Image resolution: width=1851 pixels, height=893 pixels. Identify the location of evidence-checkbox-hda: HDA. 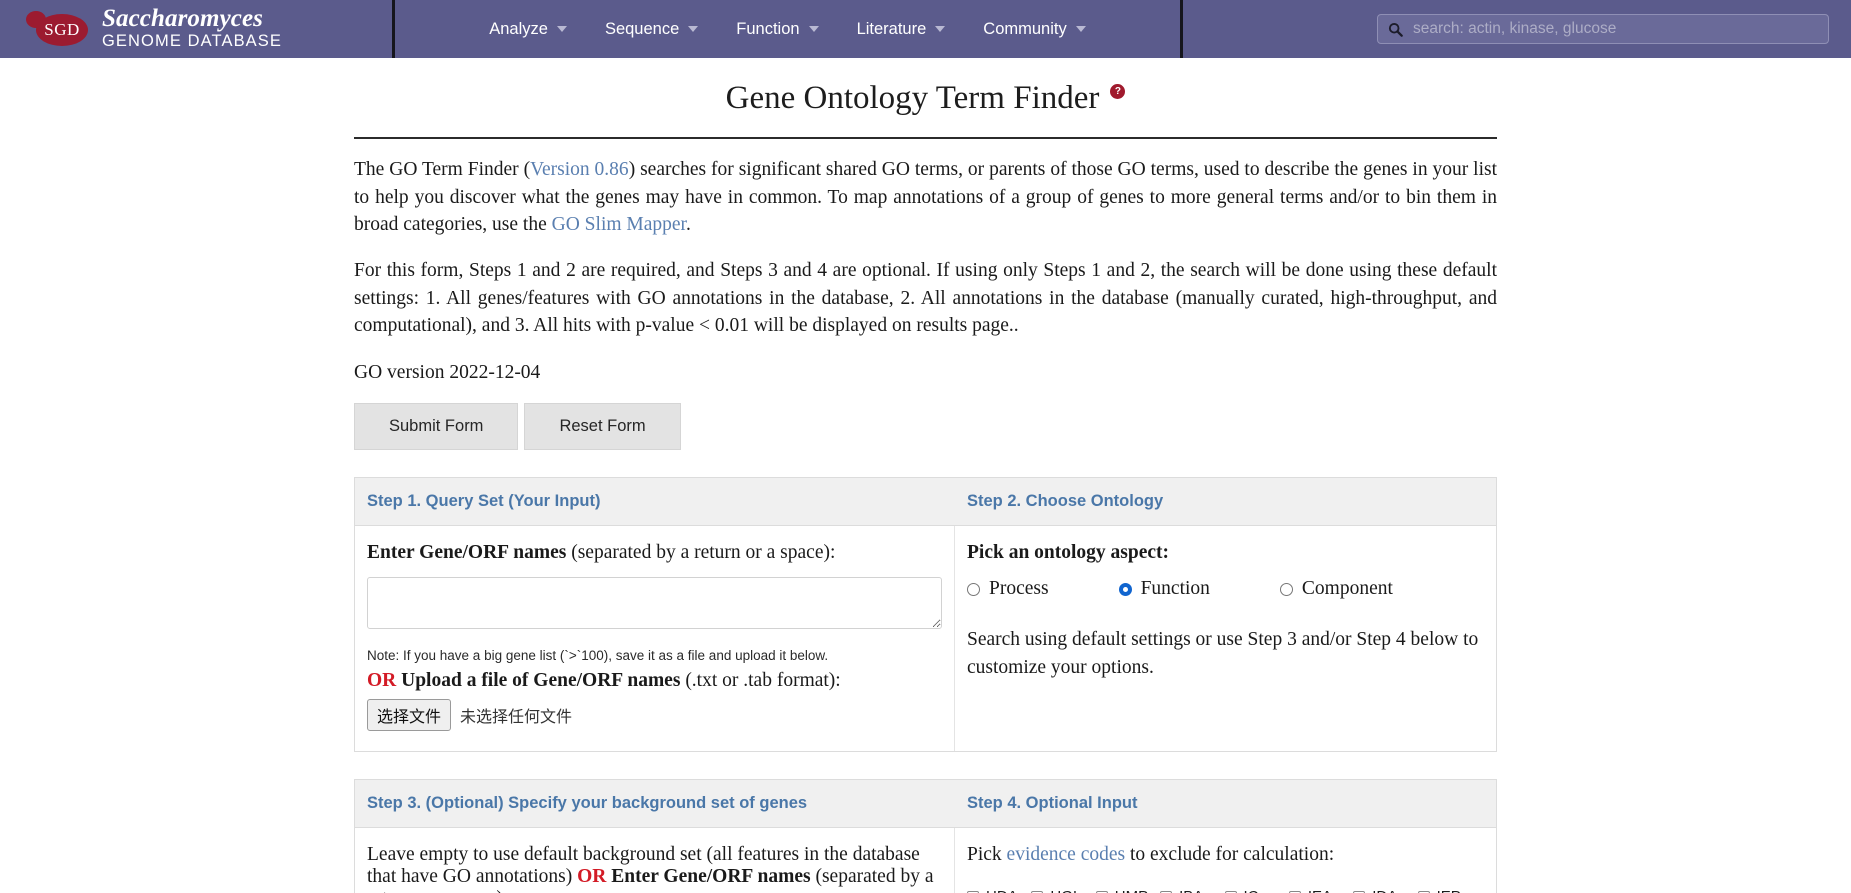
(999, 890).